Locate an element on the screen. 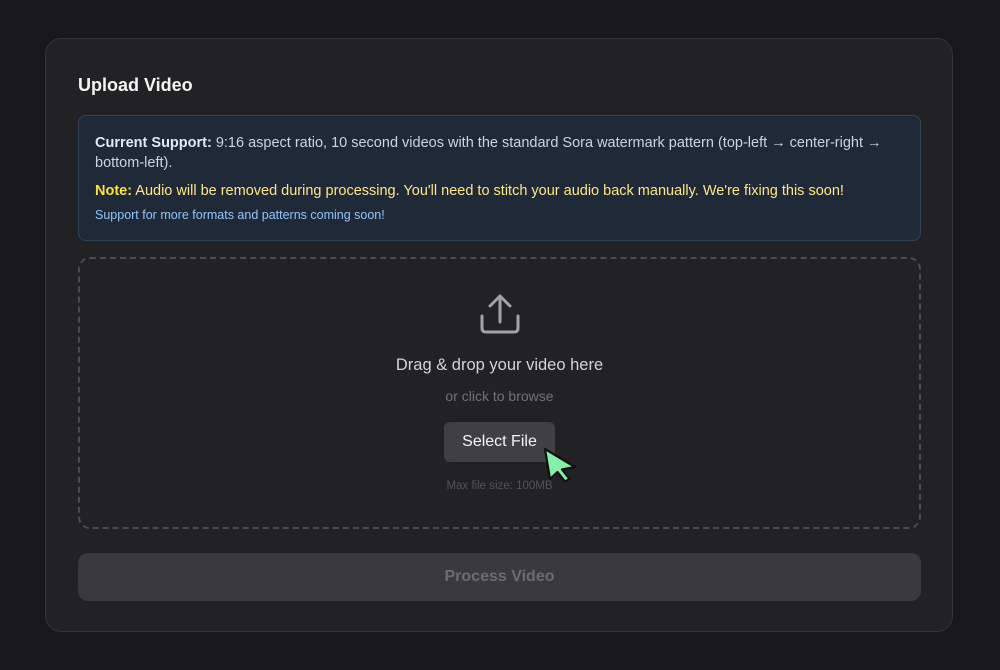  drop-title: Drag & drop your video here is located at coordinates (499, 365).